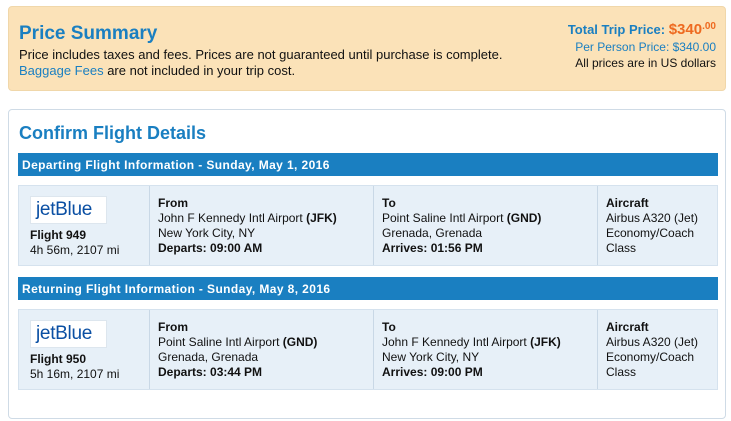  Describe the element at coordinates (173, 327) in the screenshot. I see `returning-from-heading: From` at that location.